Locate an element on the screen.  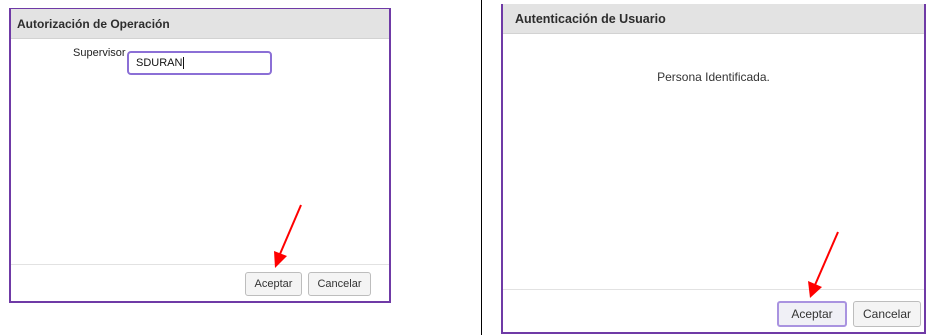
right-red-arrow-icon is located at coordinates (823, 264).